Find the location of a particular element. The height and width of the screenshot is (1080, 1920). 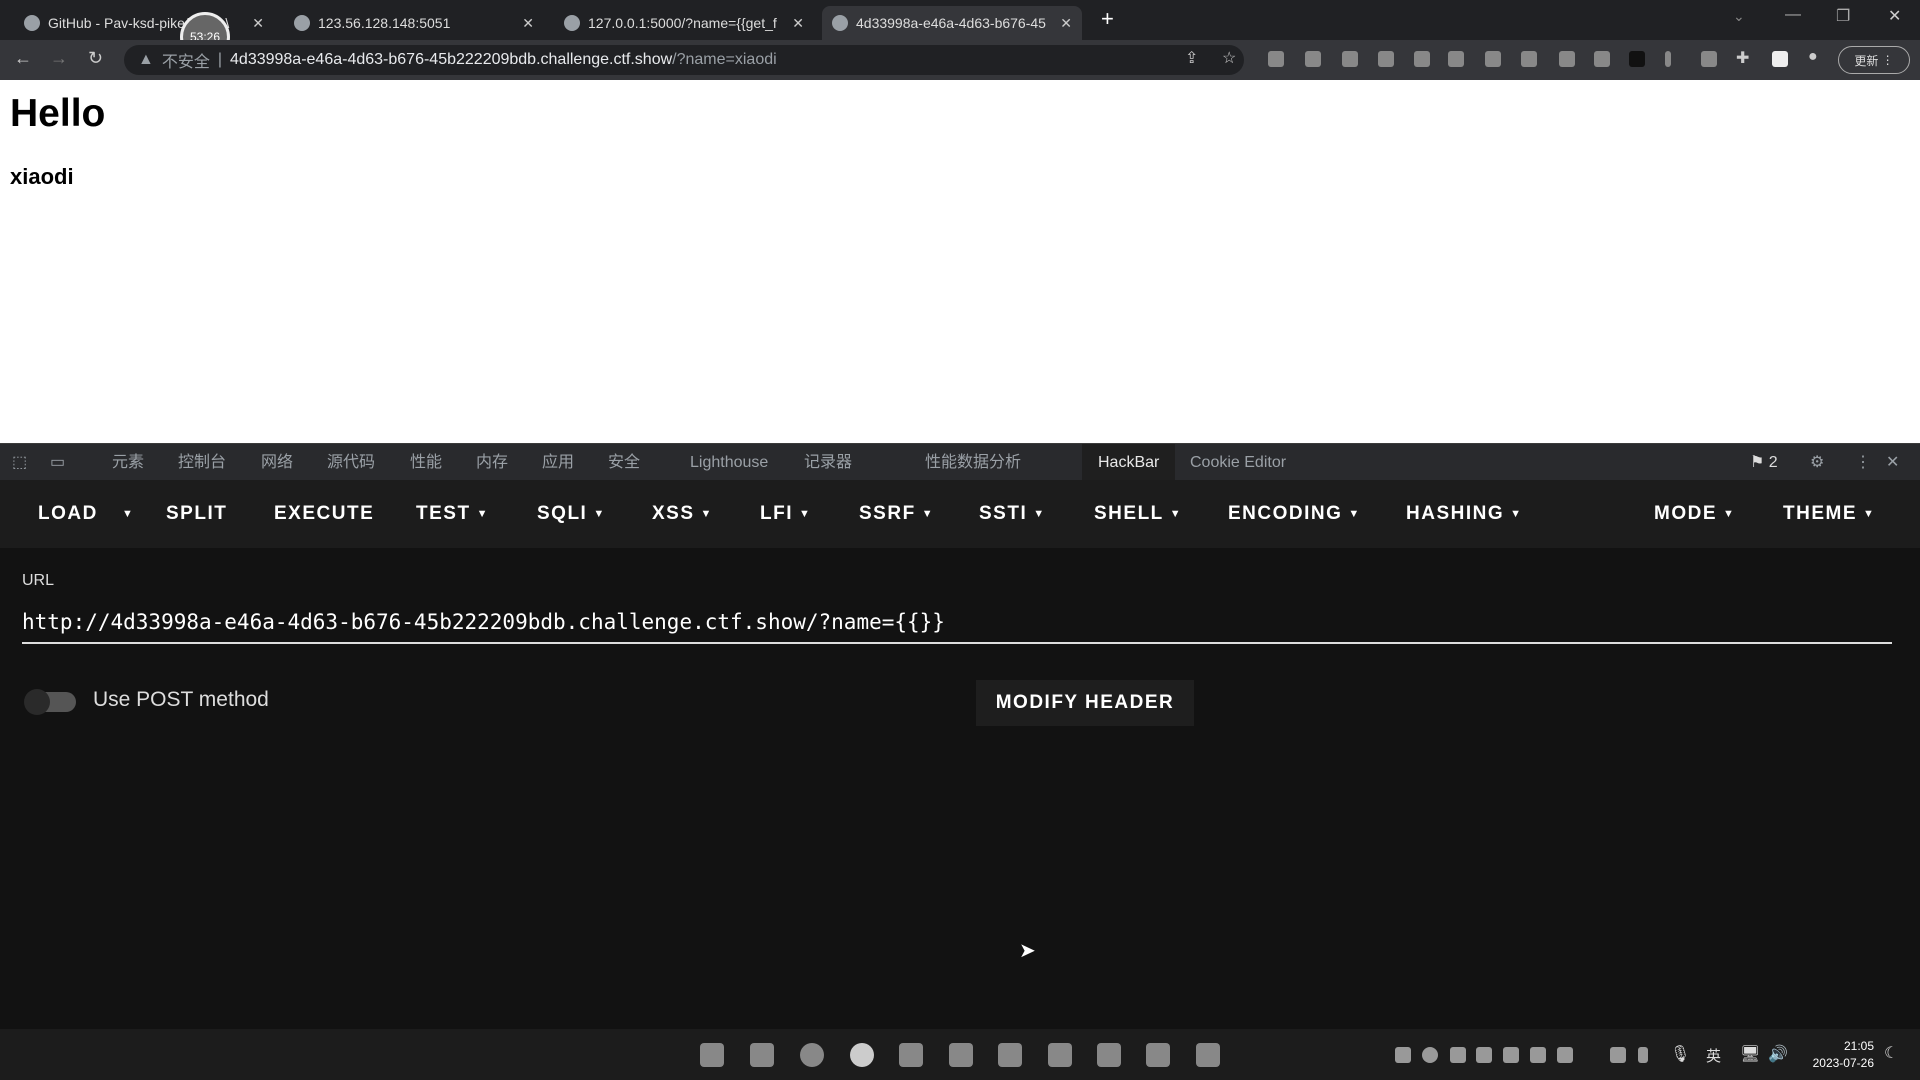

update-button: 更新 ⋮ is located at coordinates (1874, 60).